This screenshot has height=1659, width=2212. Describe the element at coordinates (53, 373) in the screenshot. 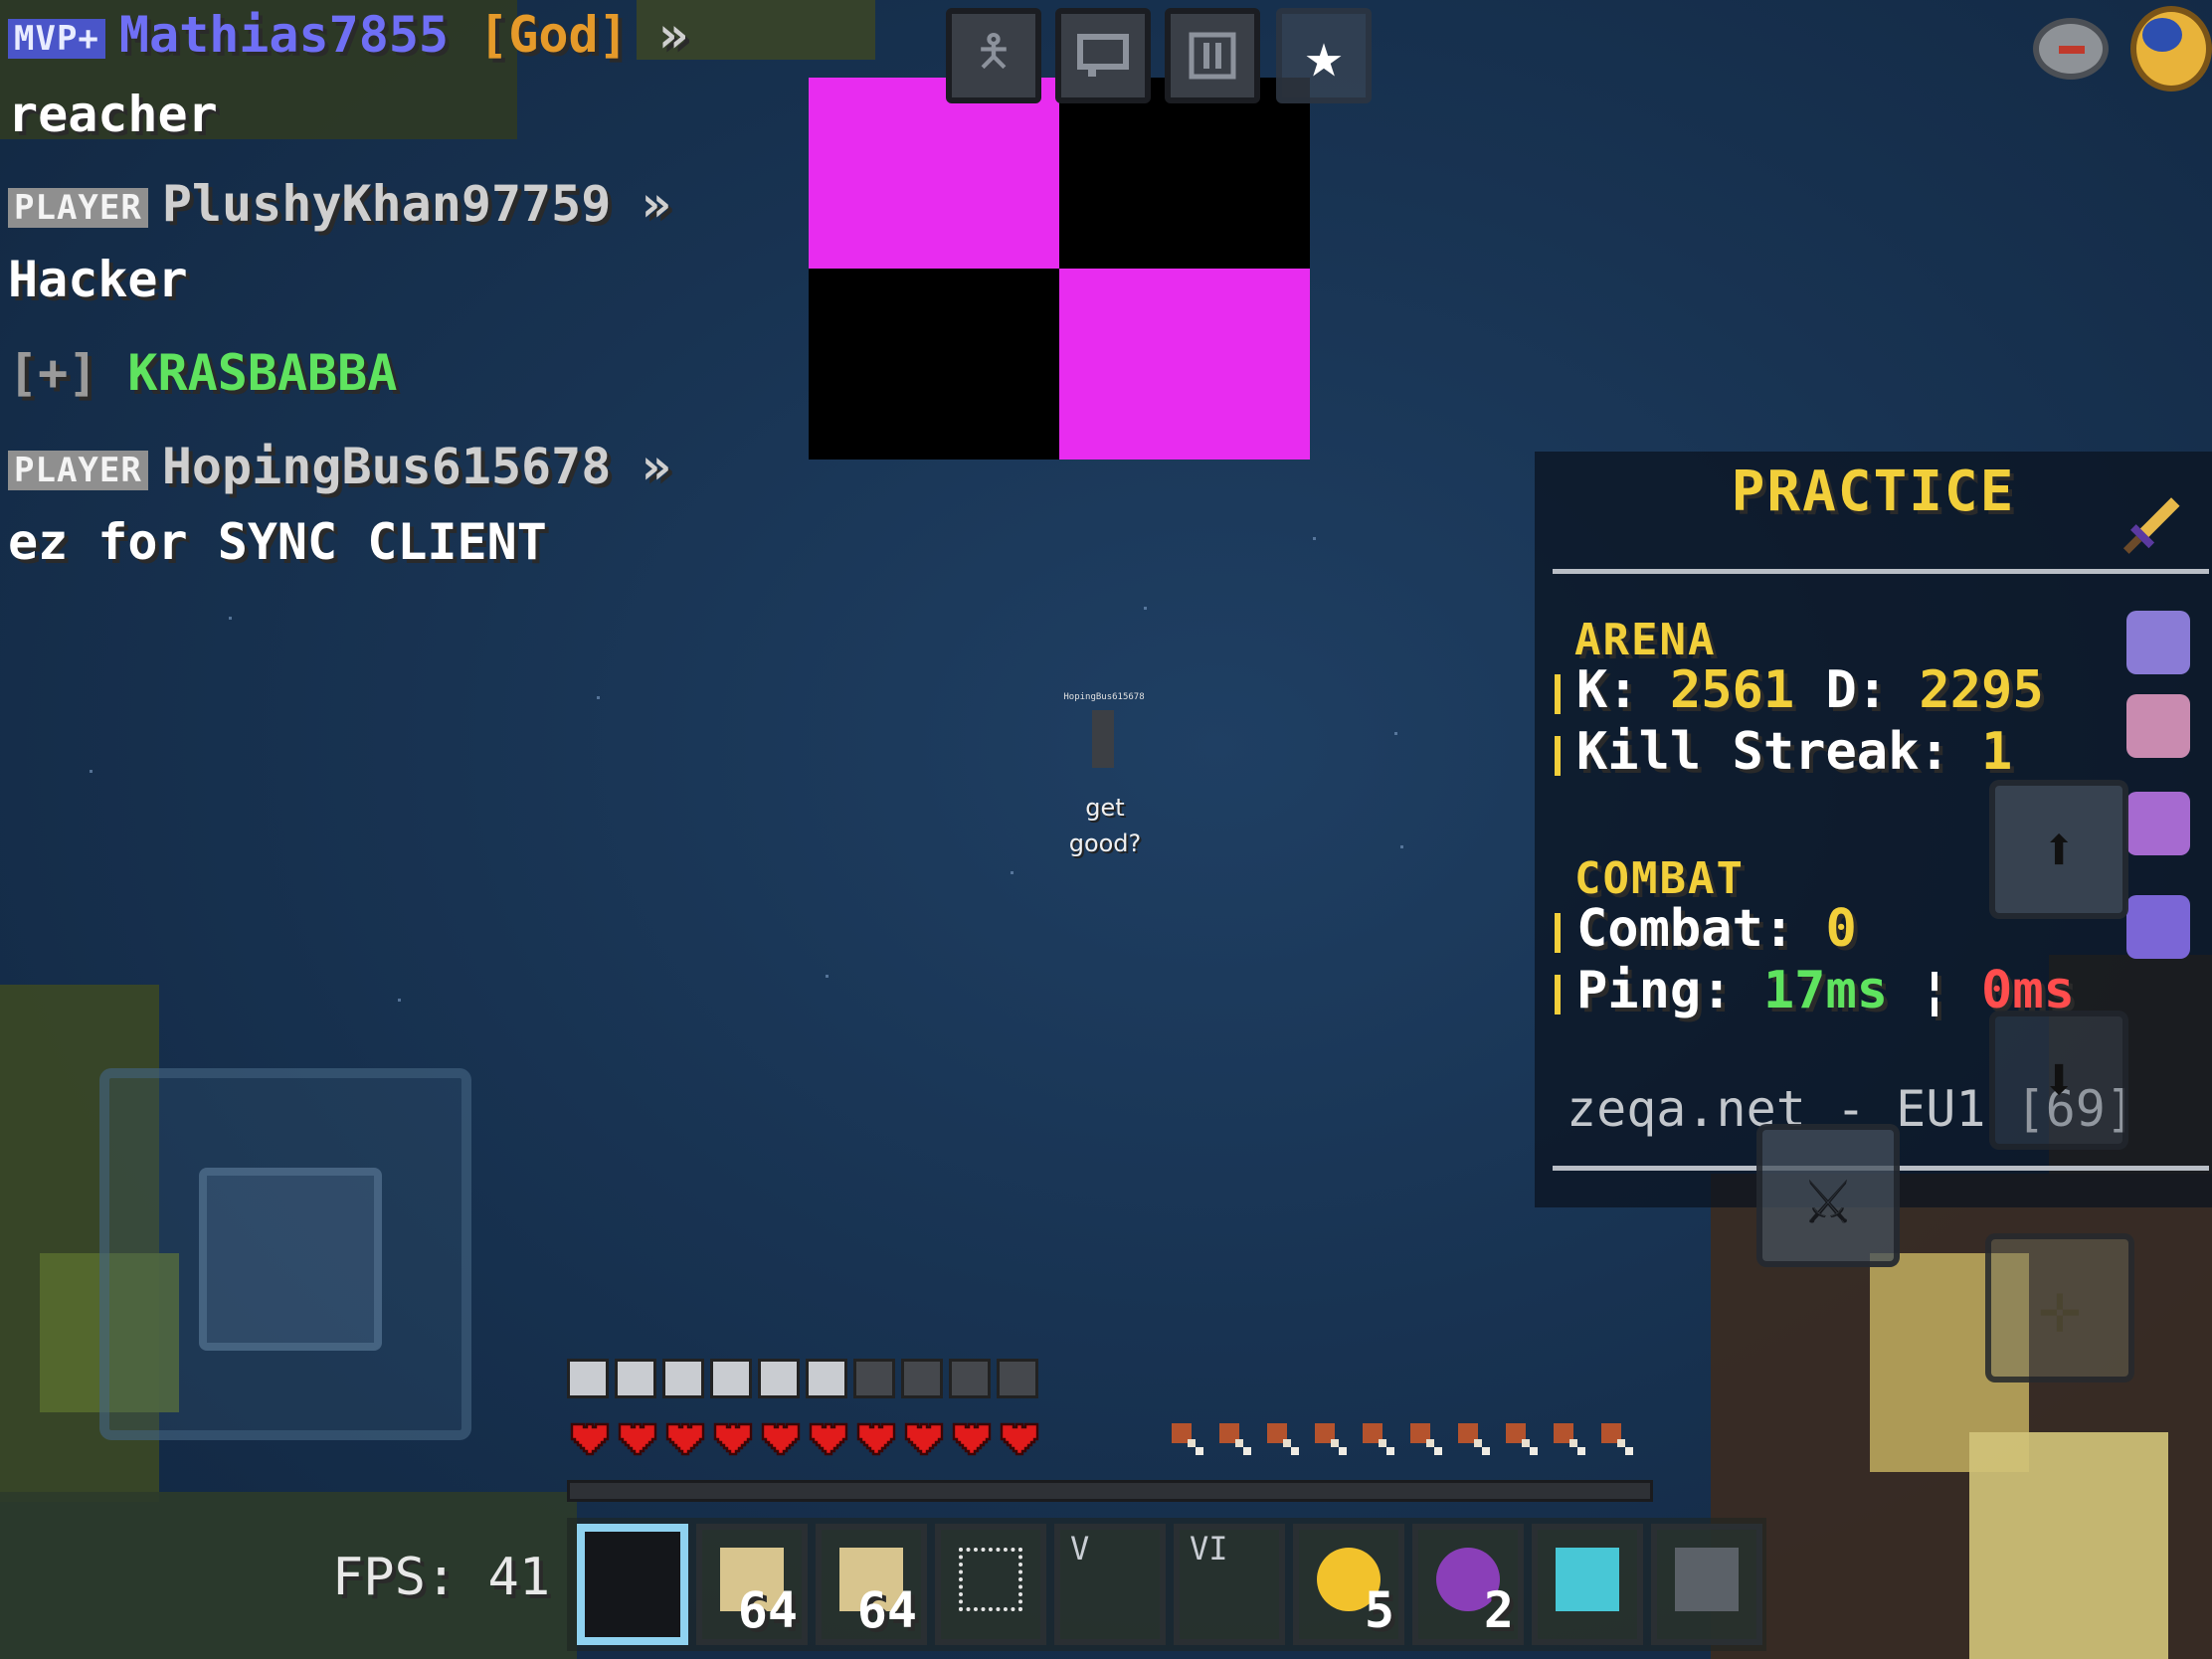

I see `chat-prefix: [+]` at that location.